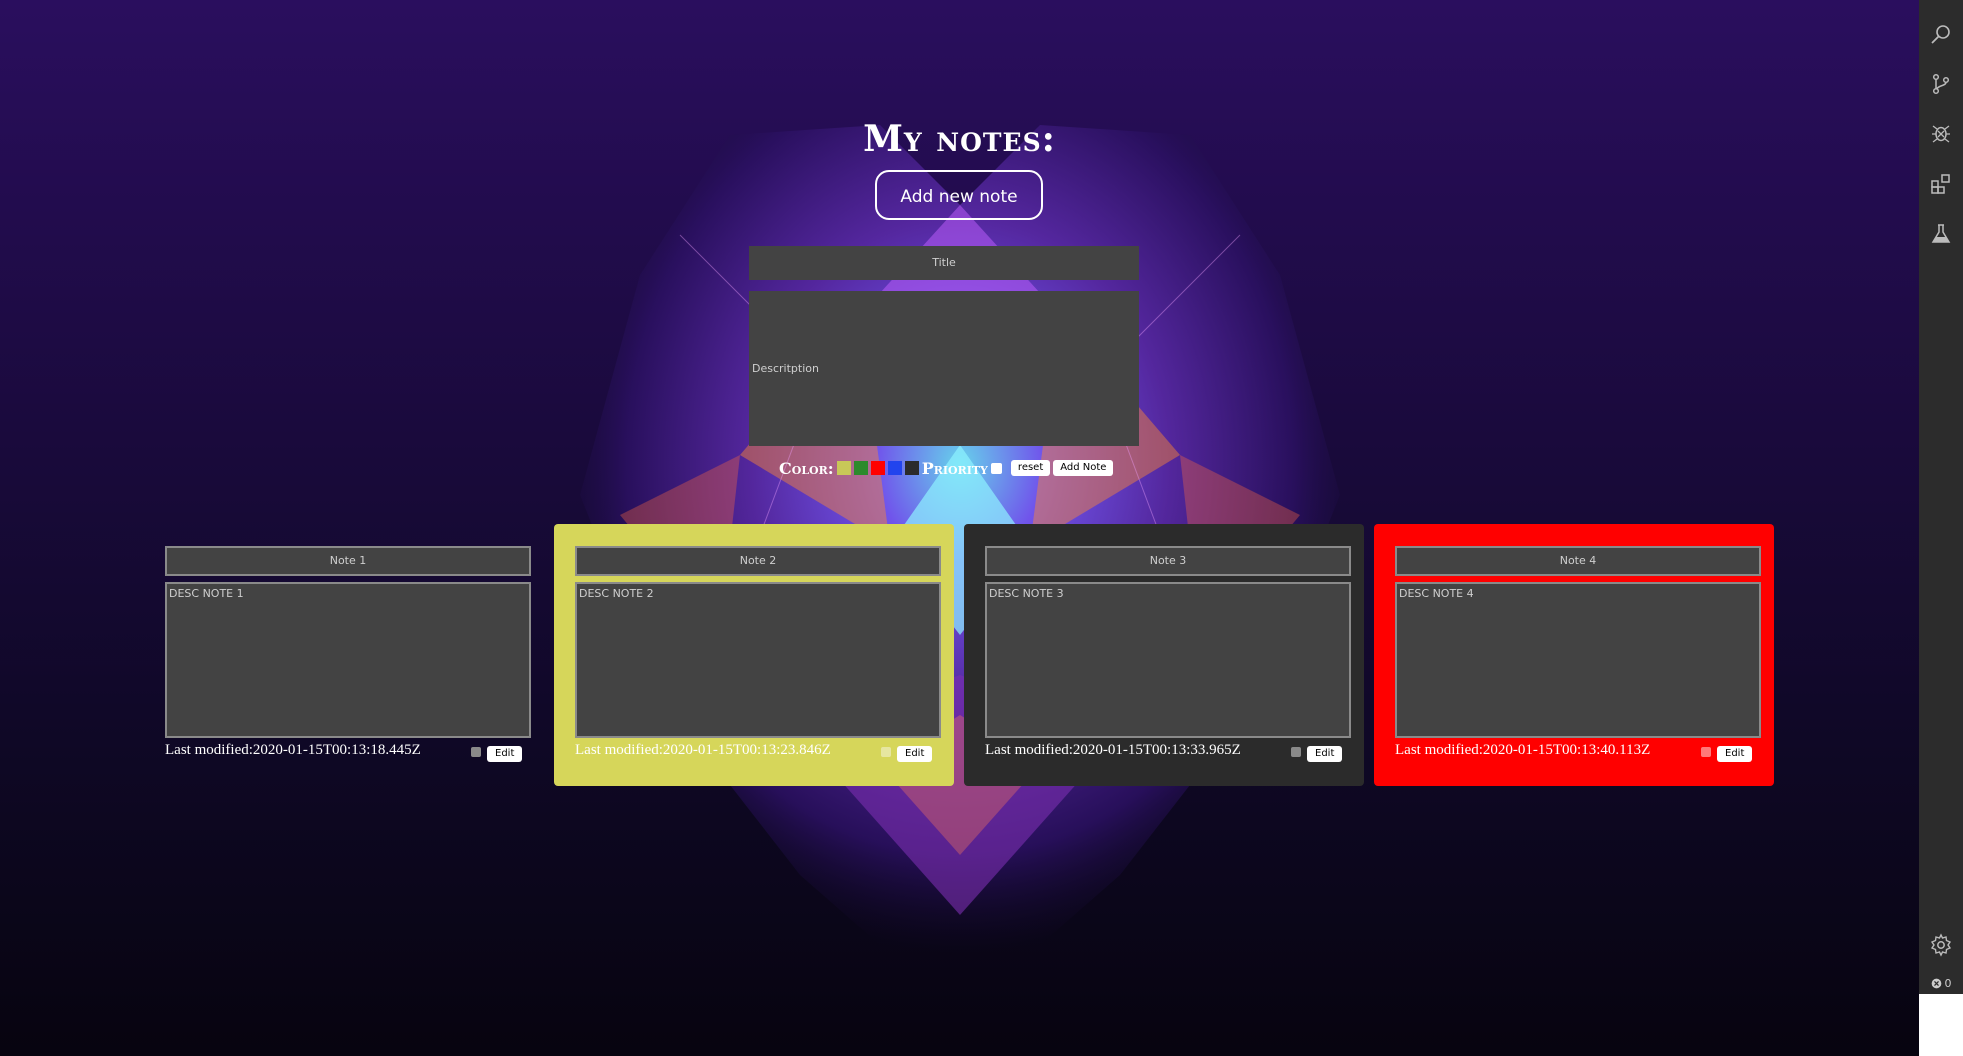 The image size is (1963, 1056). What do you see at coordinates (1936, 983) in the screenshot?
I see `error-icon` at bounding box center [1936, 983].